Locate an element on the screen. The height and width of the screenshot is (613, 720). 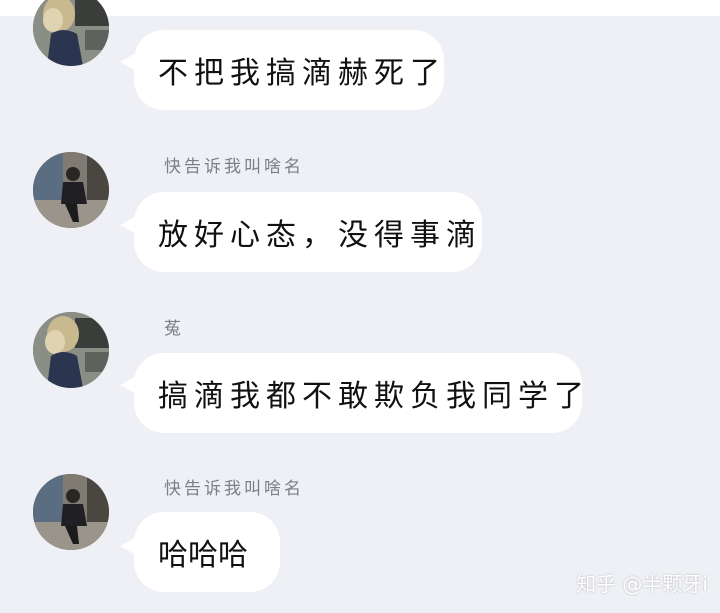
message-text: 放好心态，没得事滴 is located at coordinates (320, 235).